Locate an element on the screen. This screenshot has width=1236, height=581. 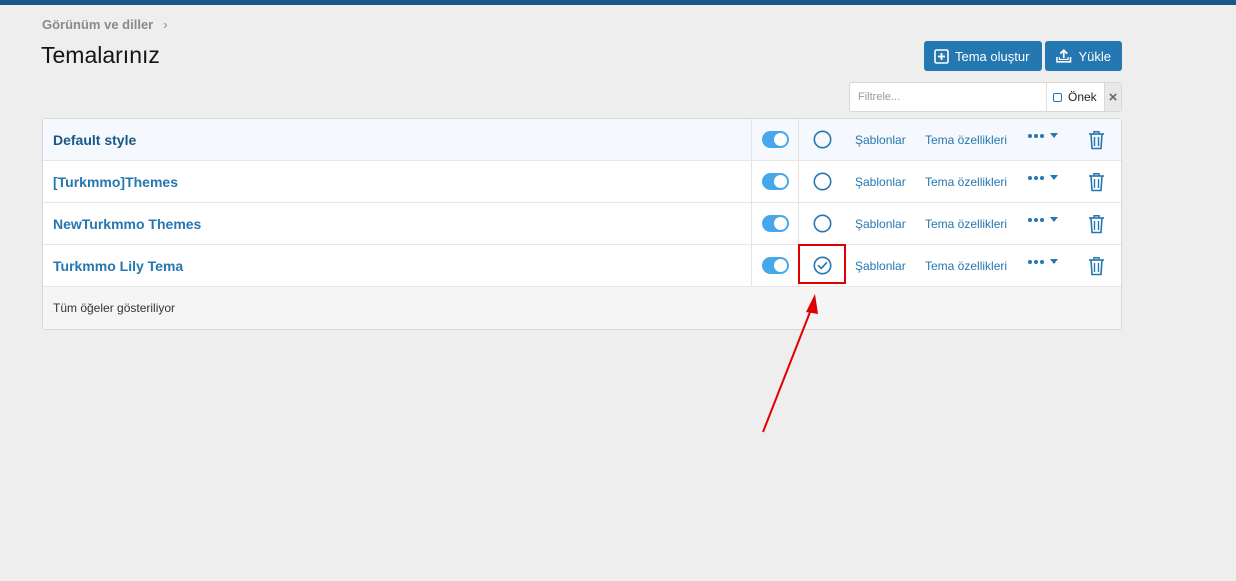
upload-icon is located at coordinates (1064, 56).